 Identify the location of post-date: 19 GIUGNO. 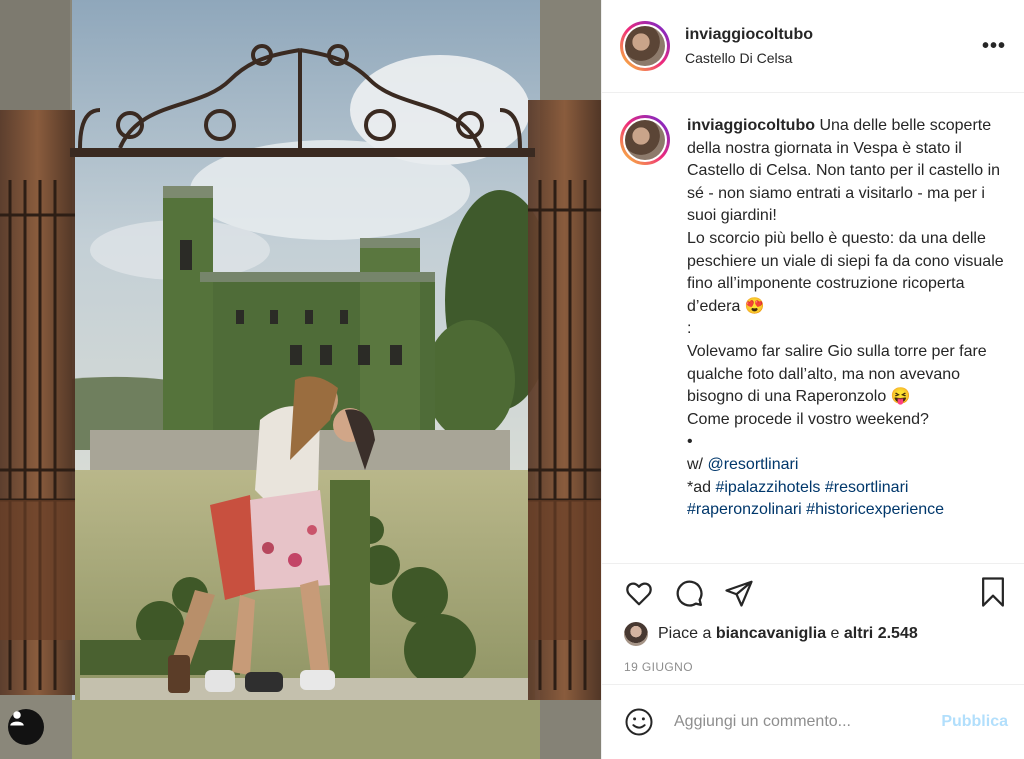
(816, 667).